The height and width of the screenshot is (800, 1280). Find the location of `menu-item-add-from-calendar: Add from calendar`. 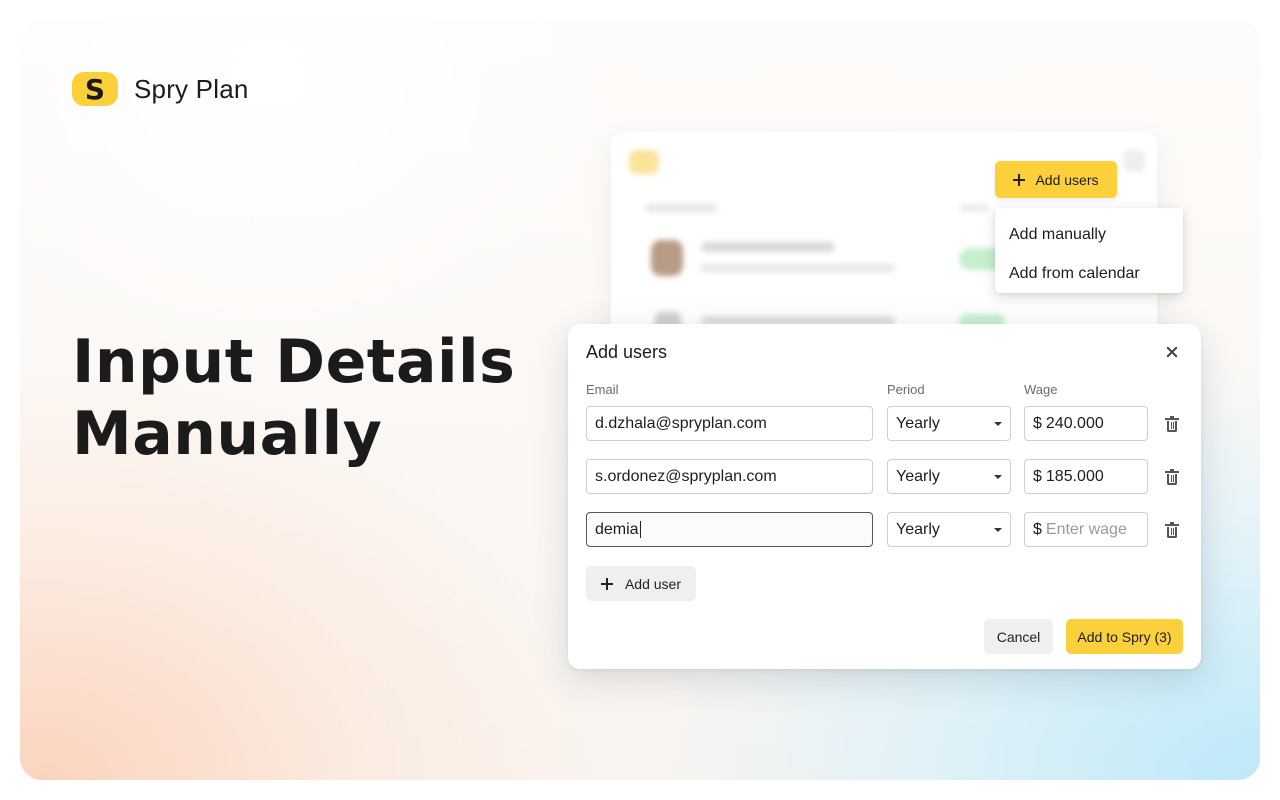

menu-item-add-from-calendar: Add from calendar is located at coordinates (1089, 274).